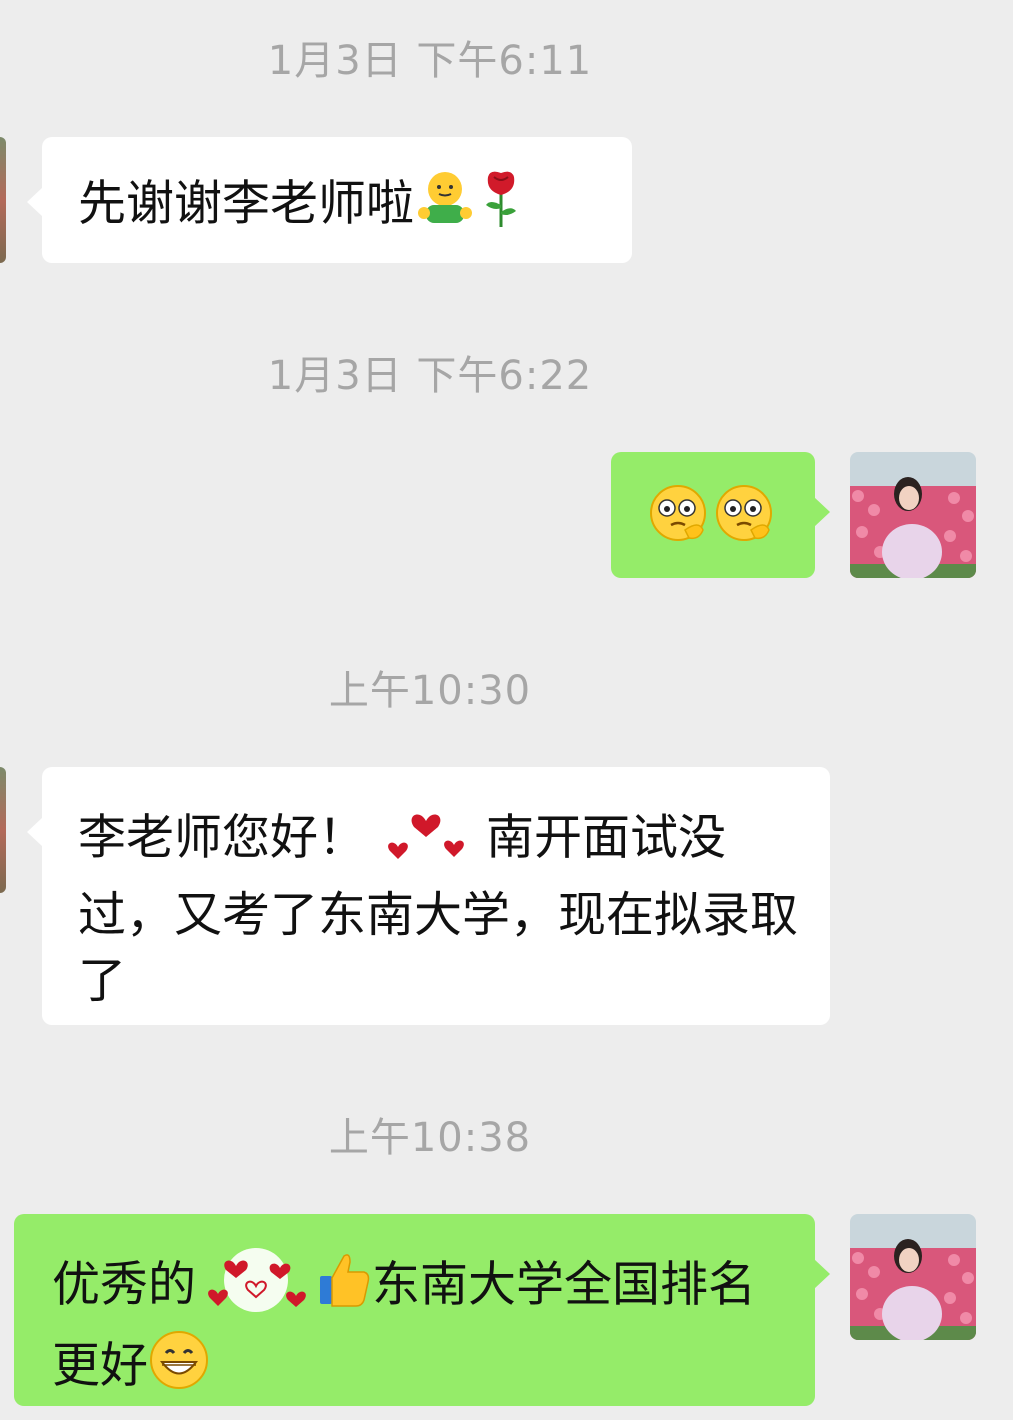 The image size is (1013, 1420). What do you see at coordinates (422, 1311) in the screenshot?
I see `message-bubble: 优秀的 东南大学全国排名更好` at bounding box center [422, 1311].